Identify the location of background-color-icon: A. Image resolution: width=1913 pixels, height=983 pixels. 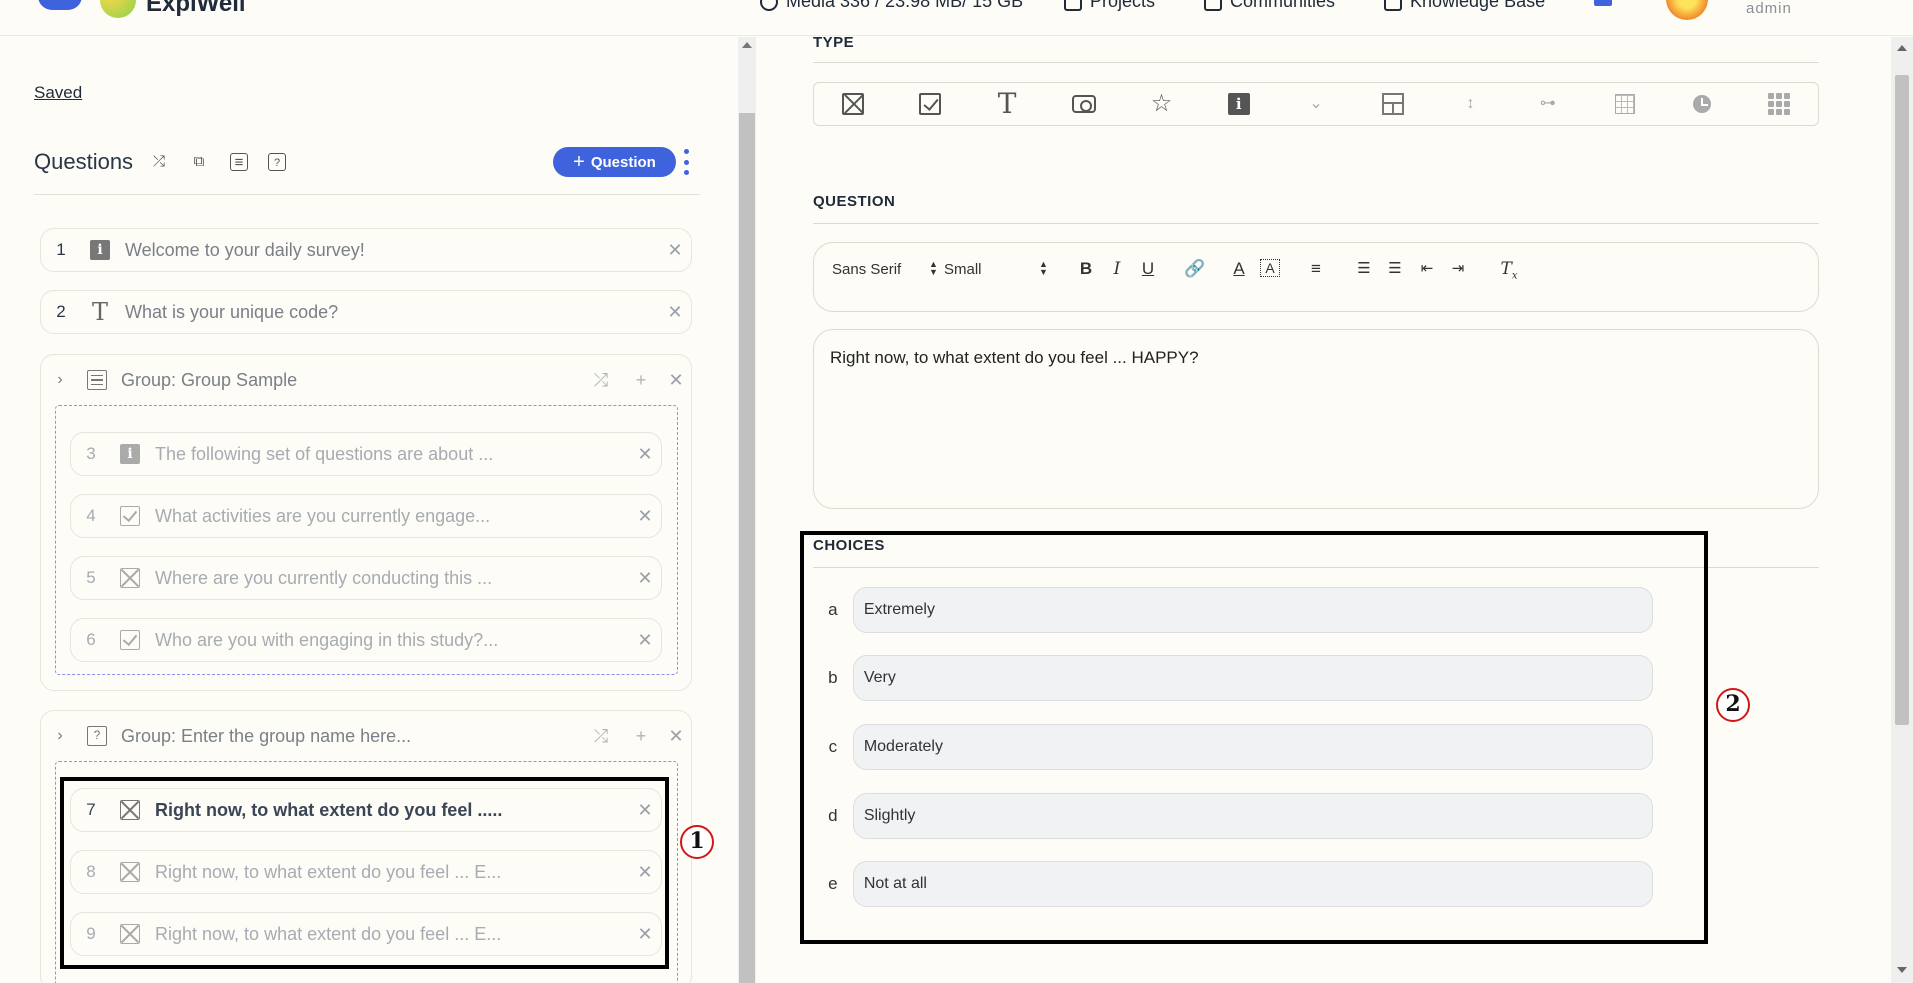
(1270, 268).